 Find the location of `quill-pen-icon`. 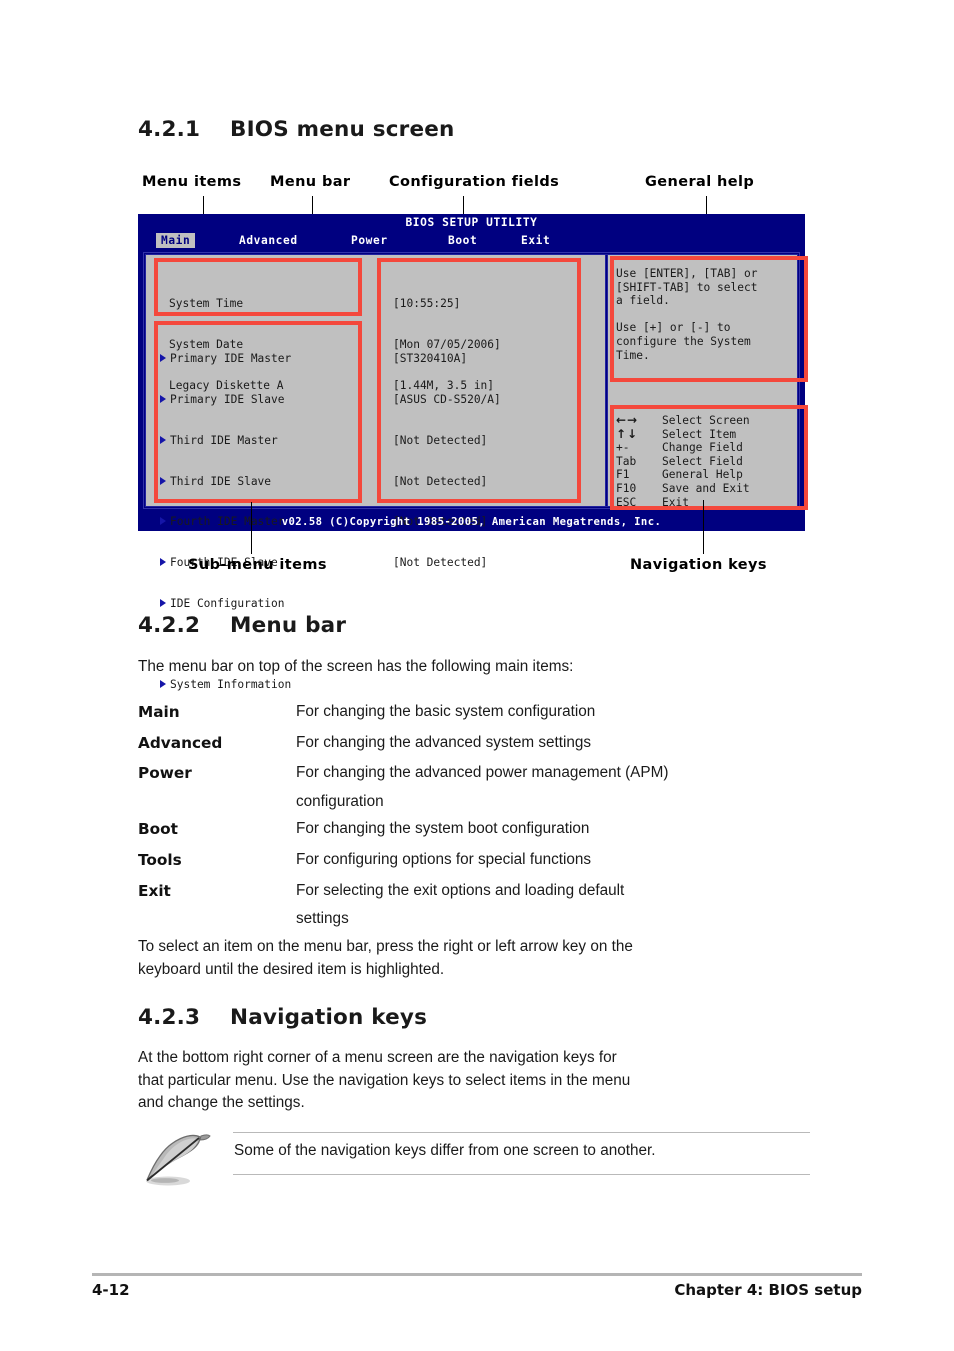

quill-pen-icon is located at coordinates (178, 1160).